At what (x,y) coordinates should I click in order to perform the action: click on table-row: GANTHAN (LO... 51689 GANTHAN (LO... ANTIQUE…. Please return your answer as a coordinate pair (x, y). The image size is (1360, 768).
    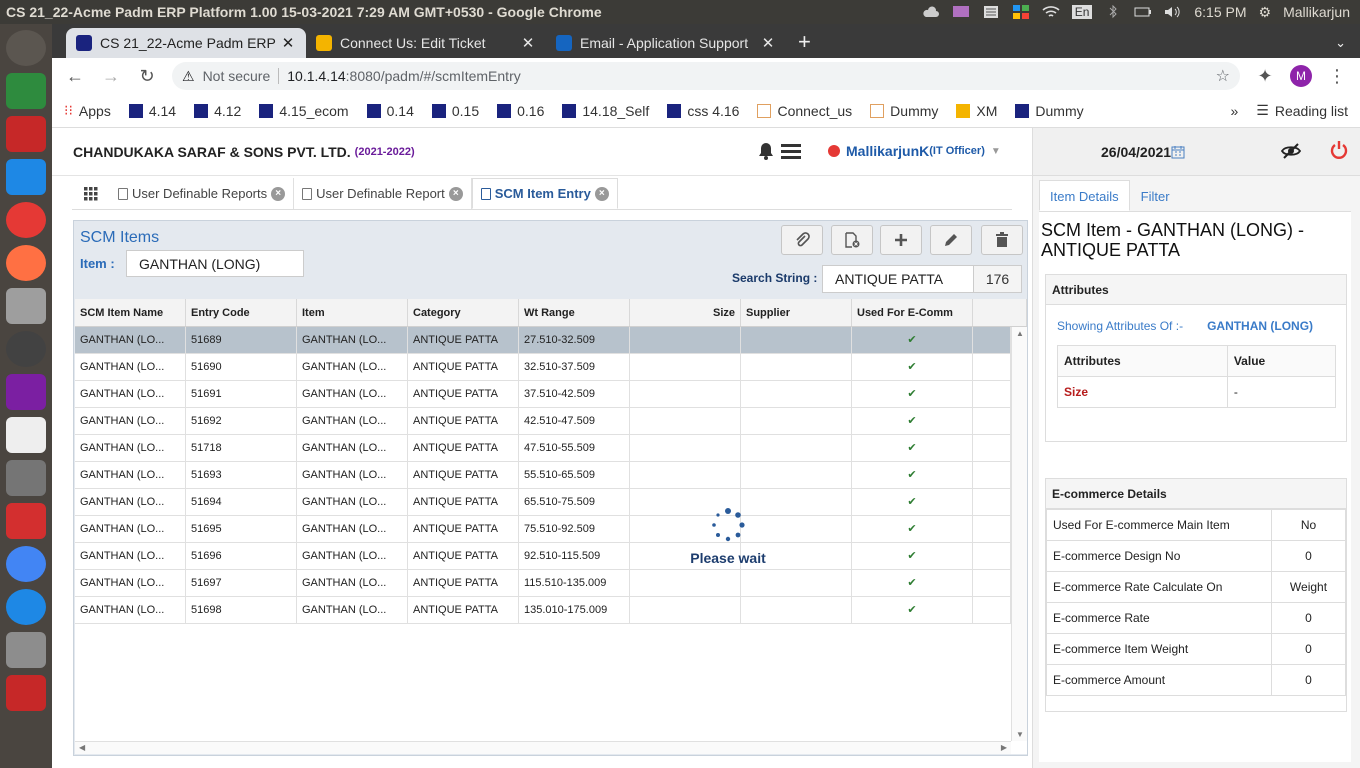
    Looking at the image, I should click on (543, 340).